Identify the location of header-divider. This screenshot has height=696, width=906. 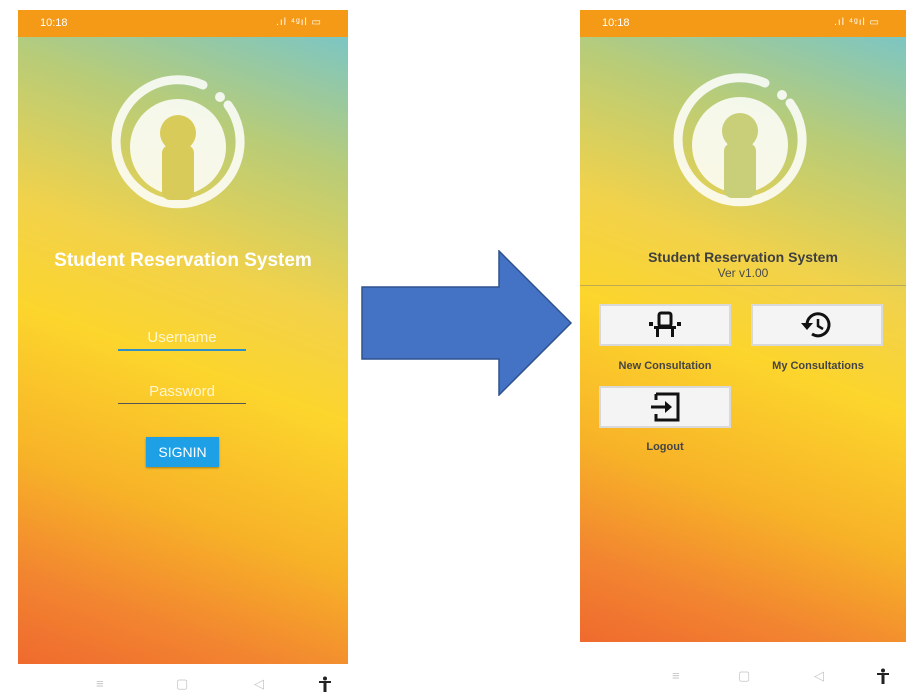
(743, 285).